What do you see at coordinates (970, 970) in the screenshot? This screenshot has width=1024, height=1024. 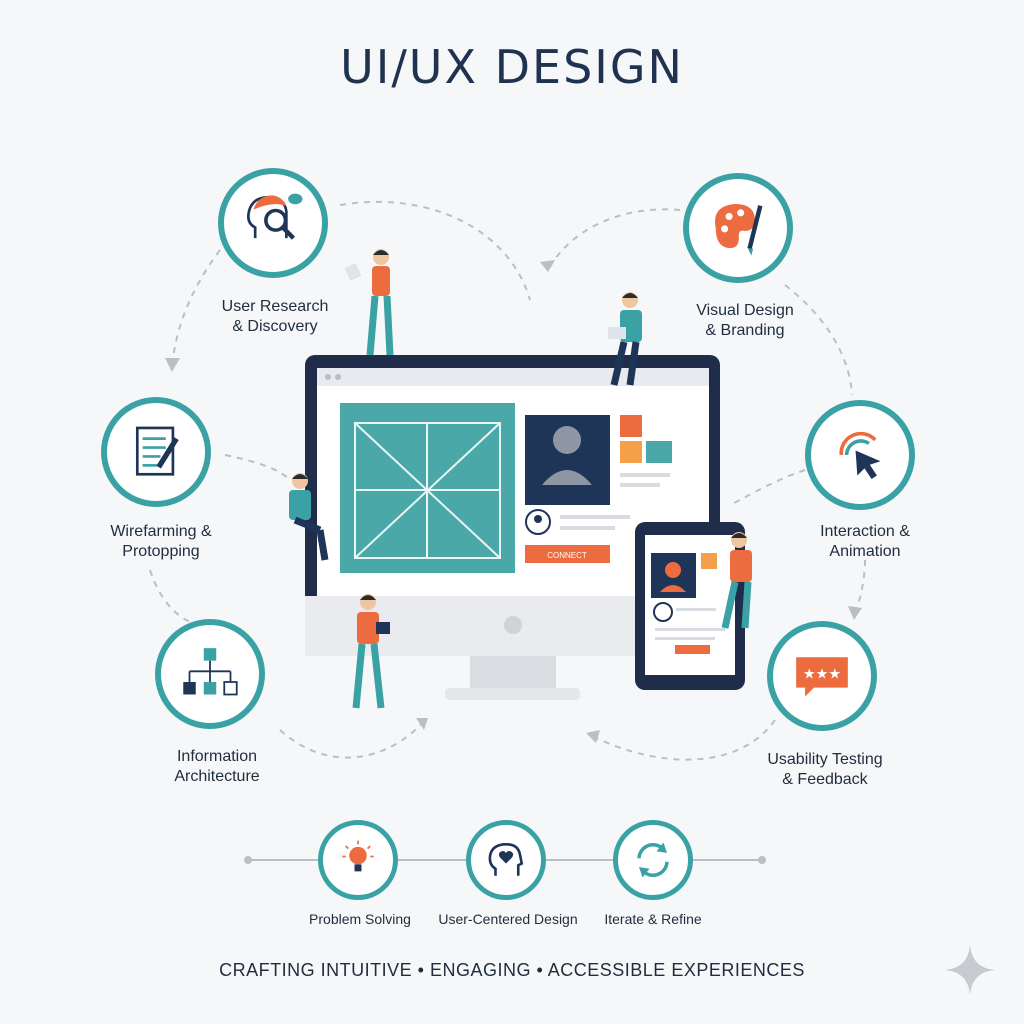 I see `sparkle-icon` at bounding box center [970, 970].